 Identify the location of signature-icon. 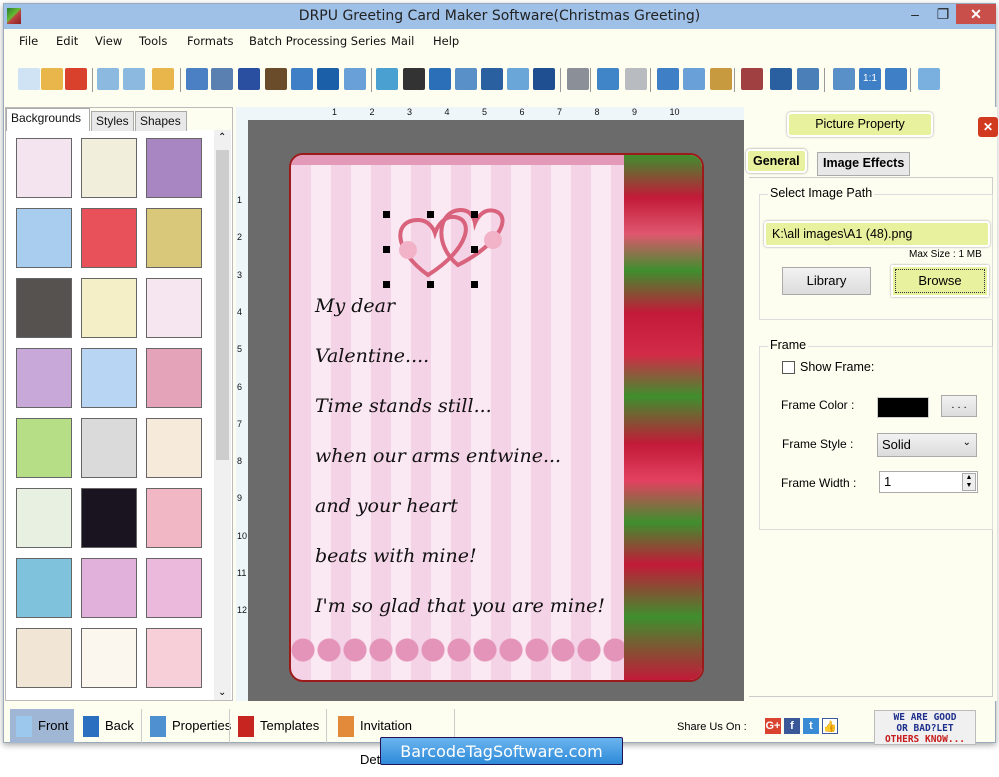
(328, 79).